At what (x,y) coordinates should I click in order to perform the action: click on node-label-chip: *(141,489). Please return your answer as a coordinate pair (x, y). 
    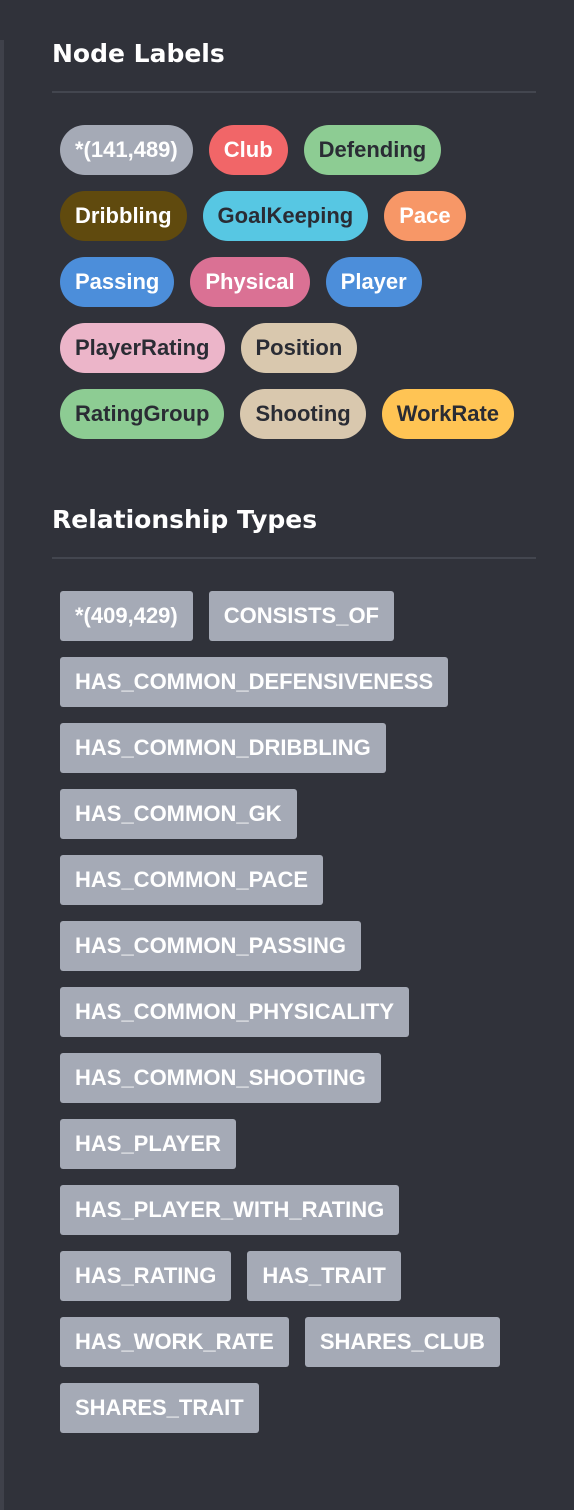
    Looking at the image, I should click on (126, 150).